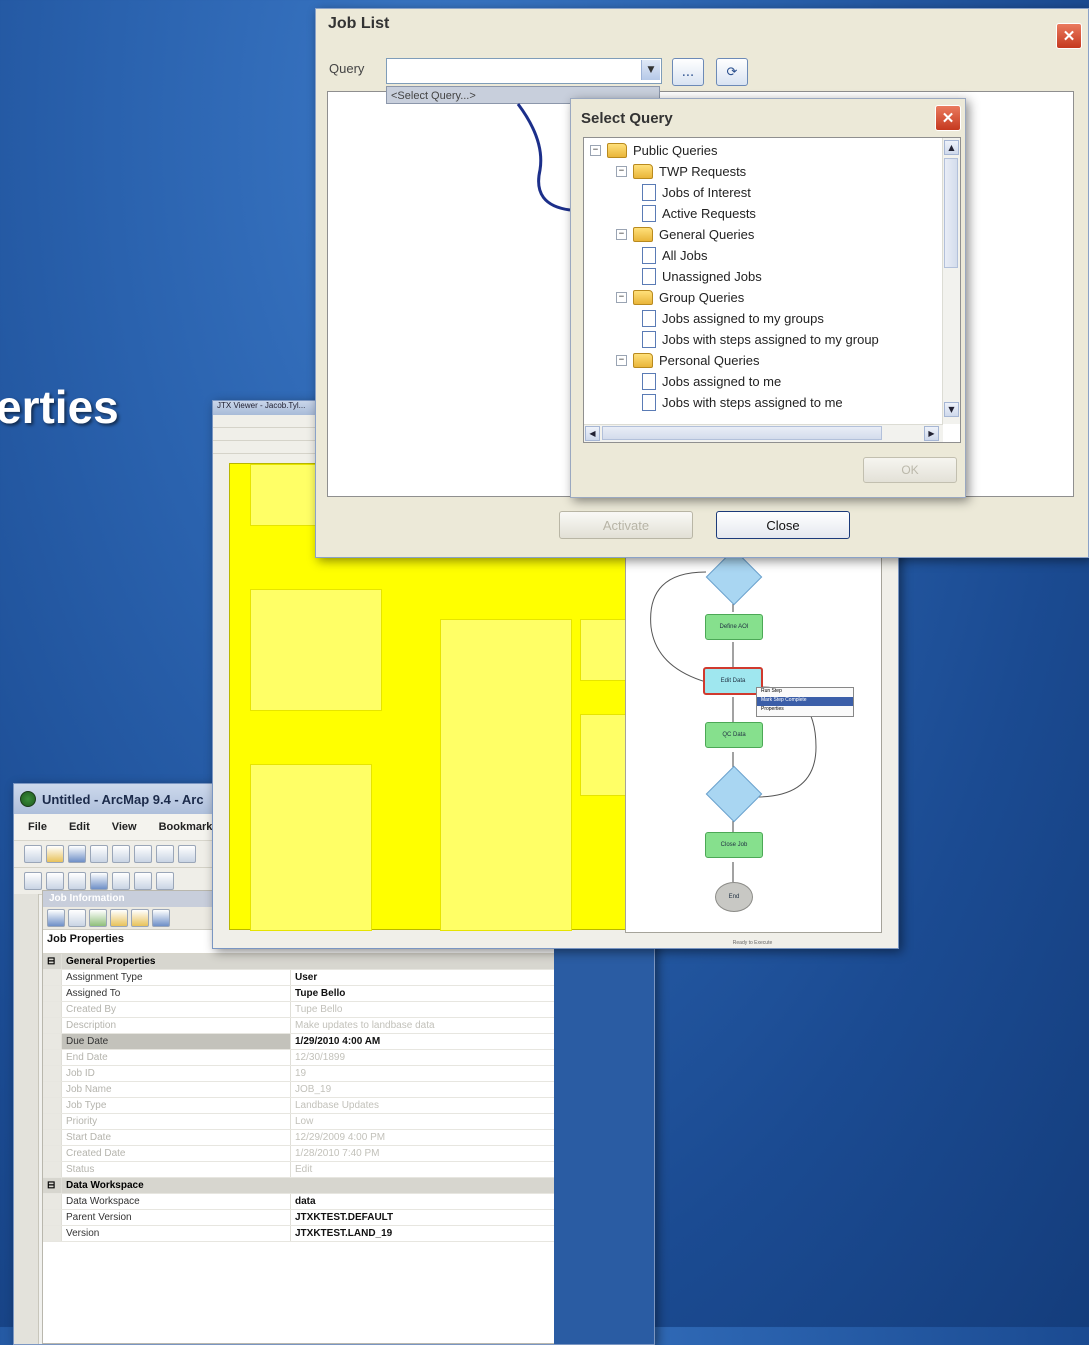  Describe the element at coordinates (422, 1121) in the screenshot. I see `property-value: Low` at that location.